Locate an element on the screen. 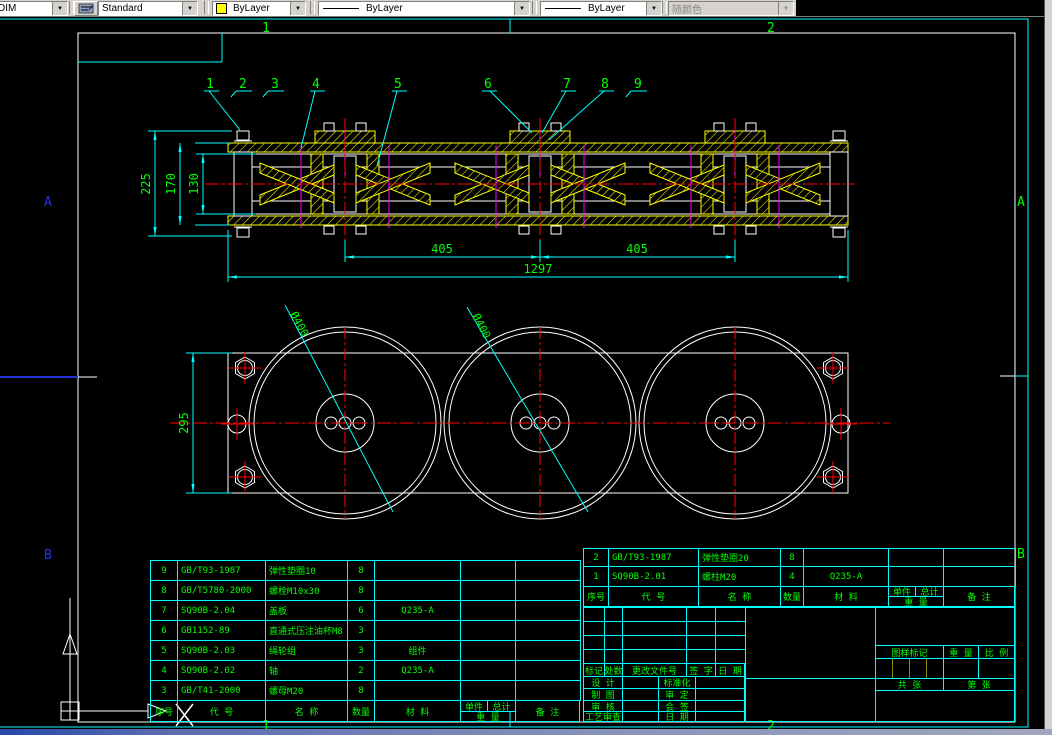 The width and height of the screenshot is (1052, 735). bom-cell-name: 弹性垫圈20 is located at coordinates (739, 557).